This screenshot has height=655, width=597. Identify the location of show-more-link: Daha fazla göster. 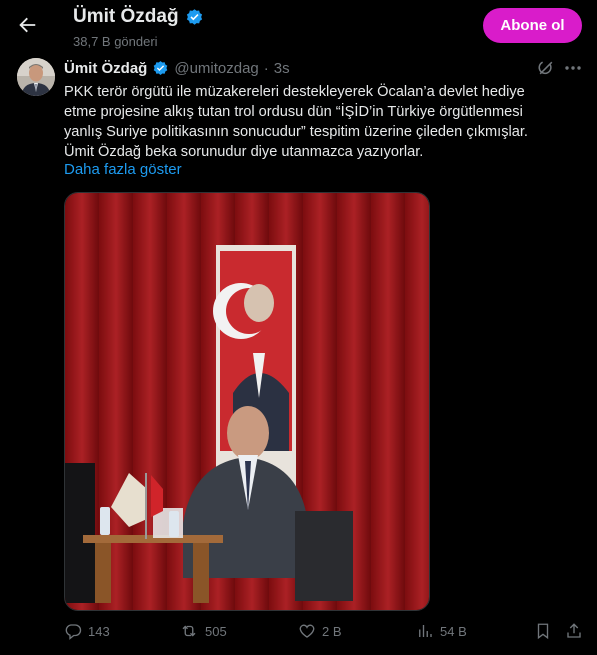
(123, 169).